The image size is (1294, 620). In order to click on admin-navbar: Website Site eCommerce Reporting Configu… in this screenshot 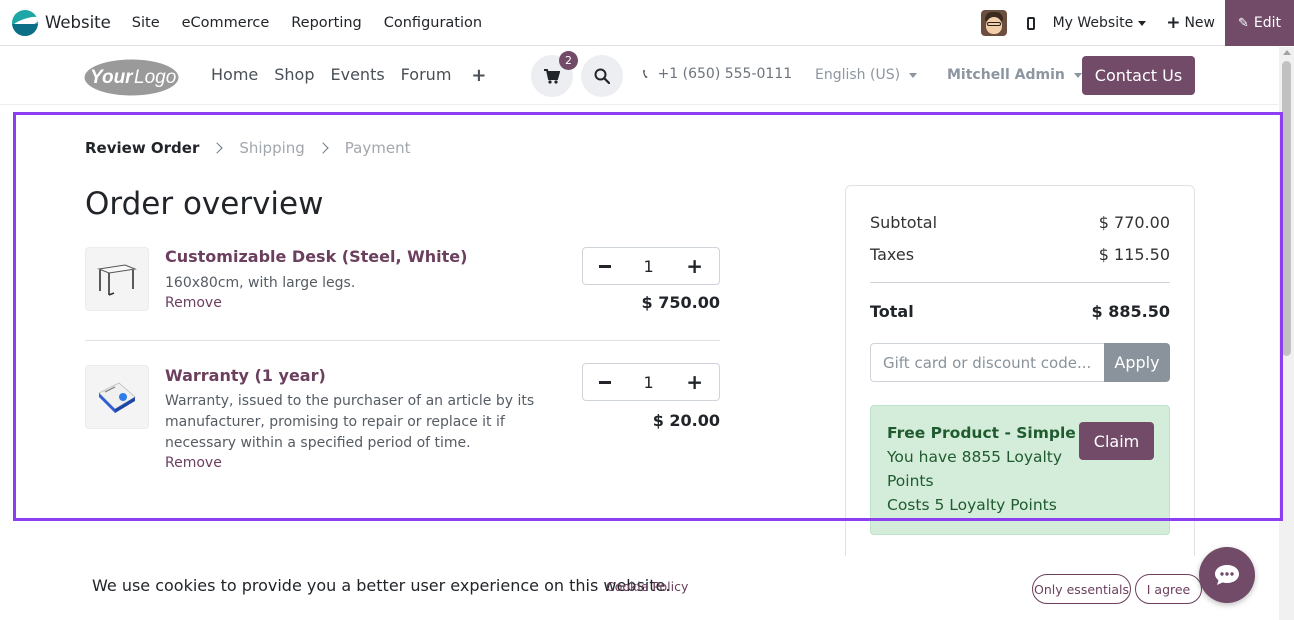, I will do `click(647, 23)`.